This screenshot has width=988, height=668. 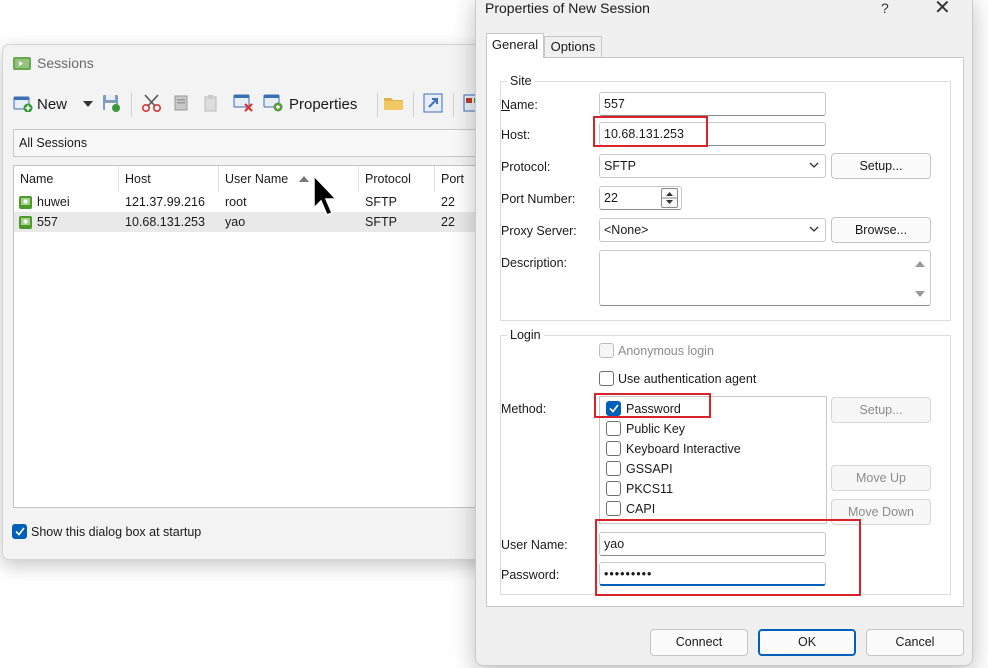 What do you see at coordinates (613, 488) in the screenshot?
I see `method-pkcs11-checkbox` at bounding box center [613, 488].